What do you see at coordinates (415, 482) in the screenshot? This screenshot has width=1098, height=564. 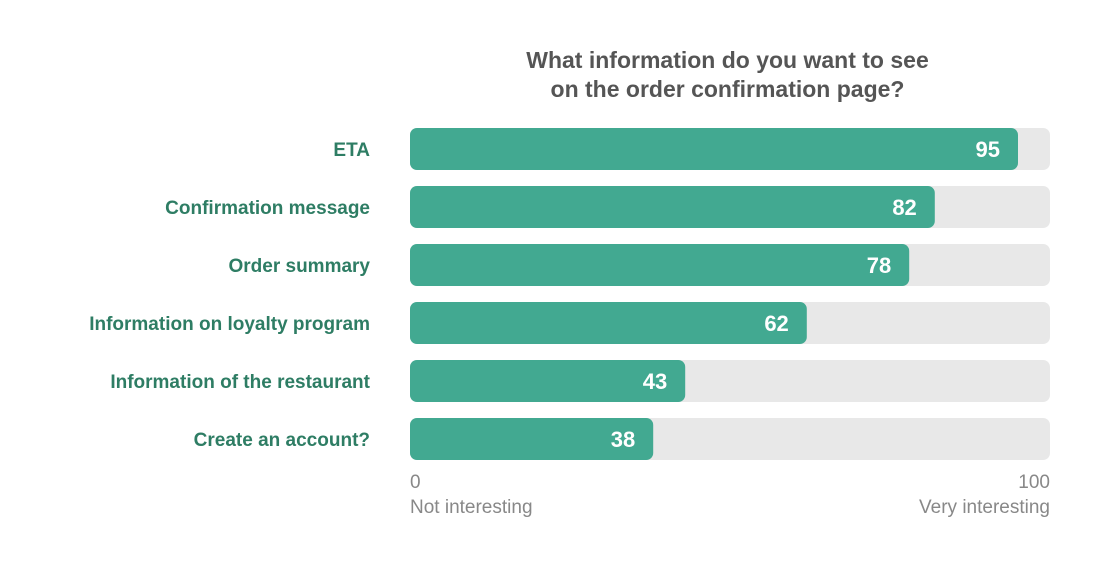 I see `x-tick-label: 0` at bounding box center [415, 482].